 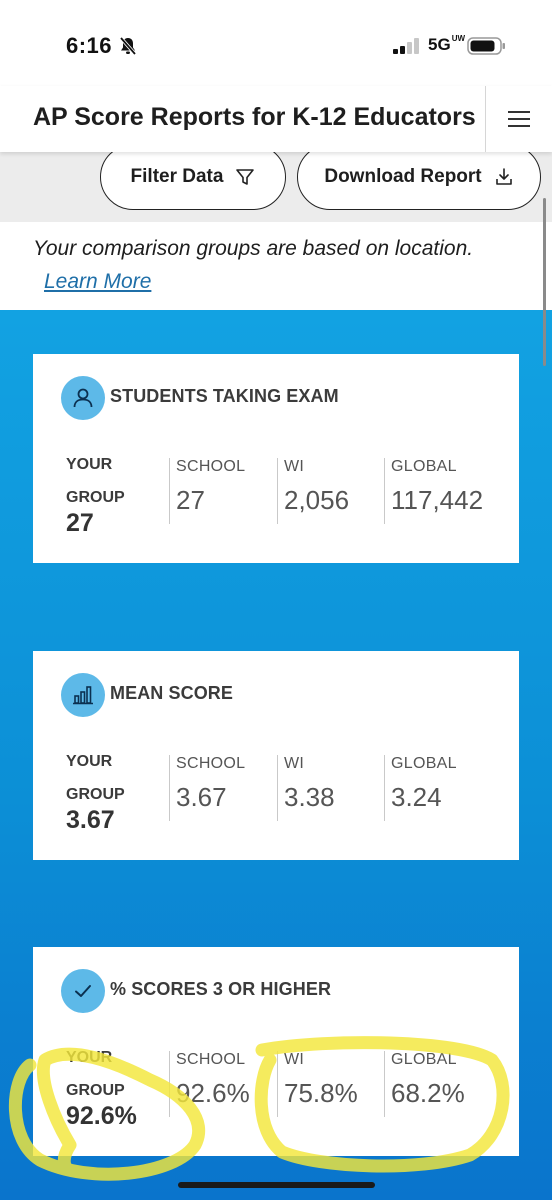 I want to click on global-value: 68.2%, so click(x=428, y=1093).